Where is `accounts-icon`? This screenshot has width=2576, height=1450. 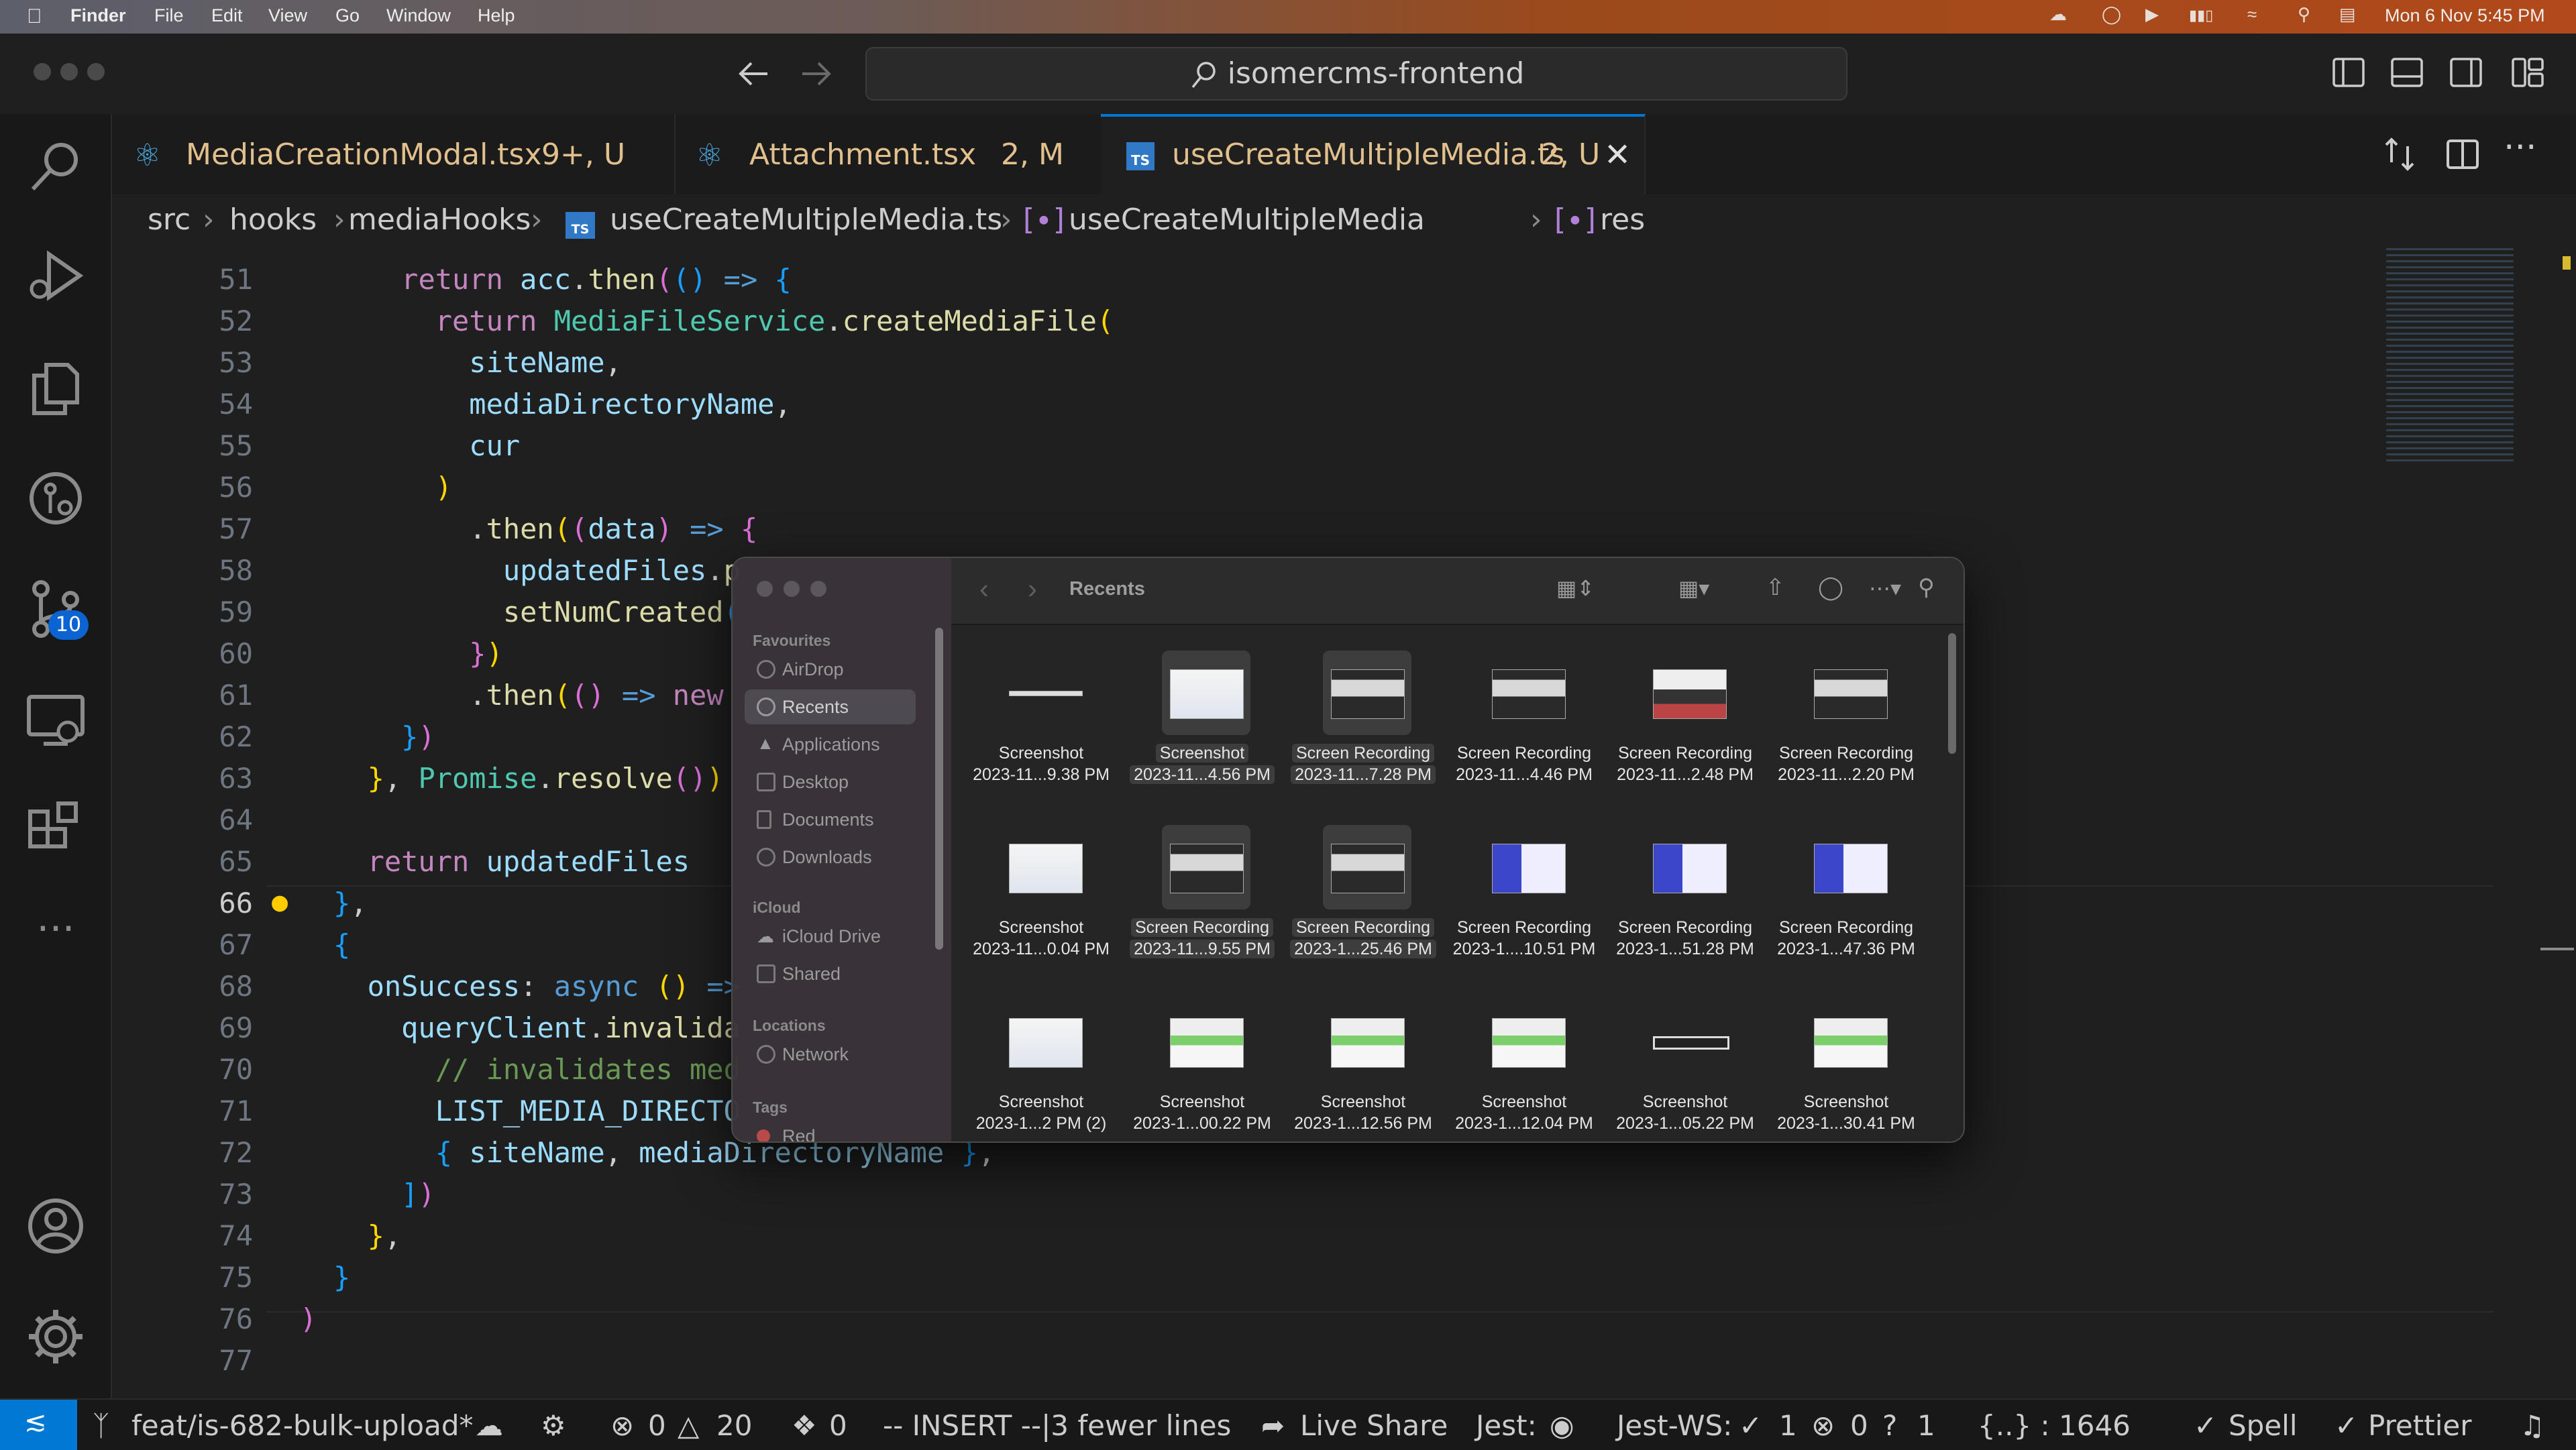
accounts-icon is located at coordinates (55, 1226).